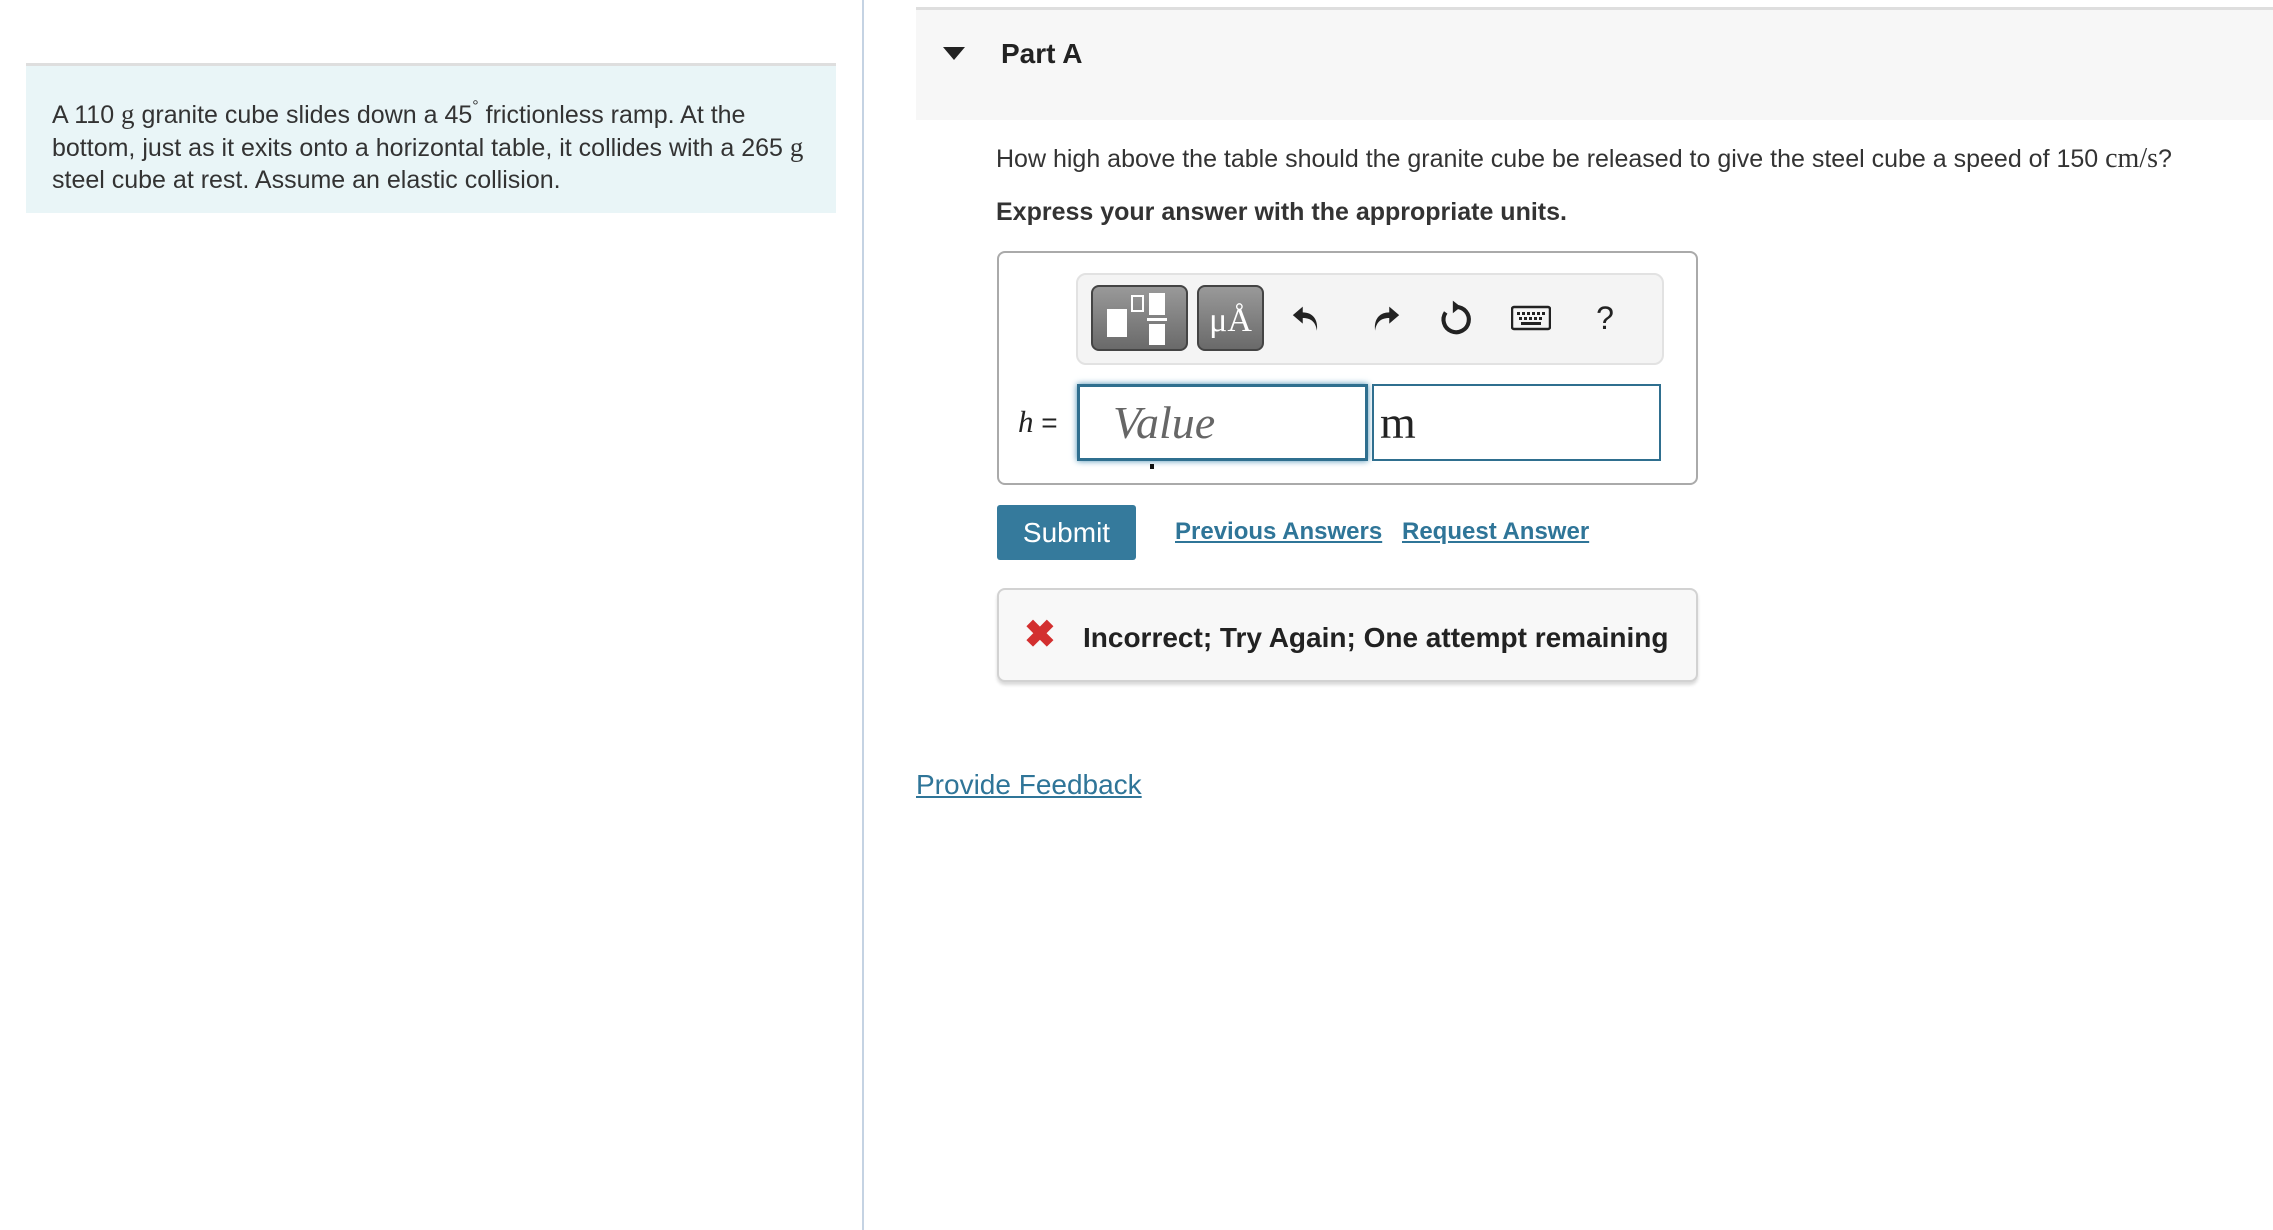 This screenshot has height=1230, width=2273. What do you see at coordinates (1041, 54) in the screenshot?
I see `part-title: Part A` at bounding box center [1041, 54].